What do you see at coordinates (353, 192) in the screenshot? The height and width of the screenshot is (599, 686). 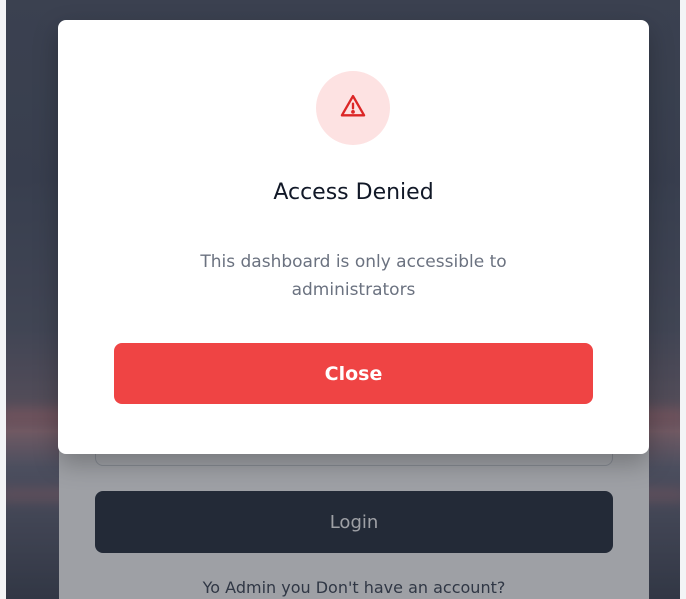 I see `modal-title: Access Denied` at bounding box center [353, 192].